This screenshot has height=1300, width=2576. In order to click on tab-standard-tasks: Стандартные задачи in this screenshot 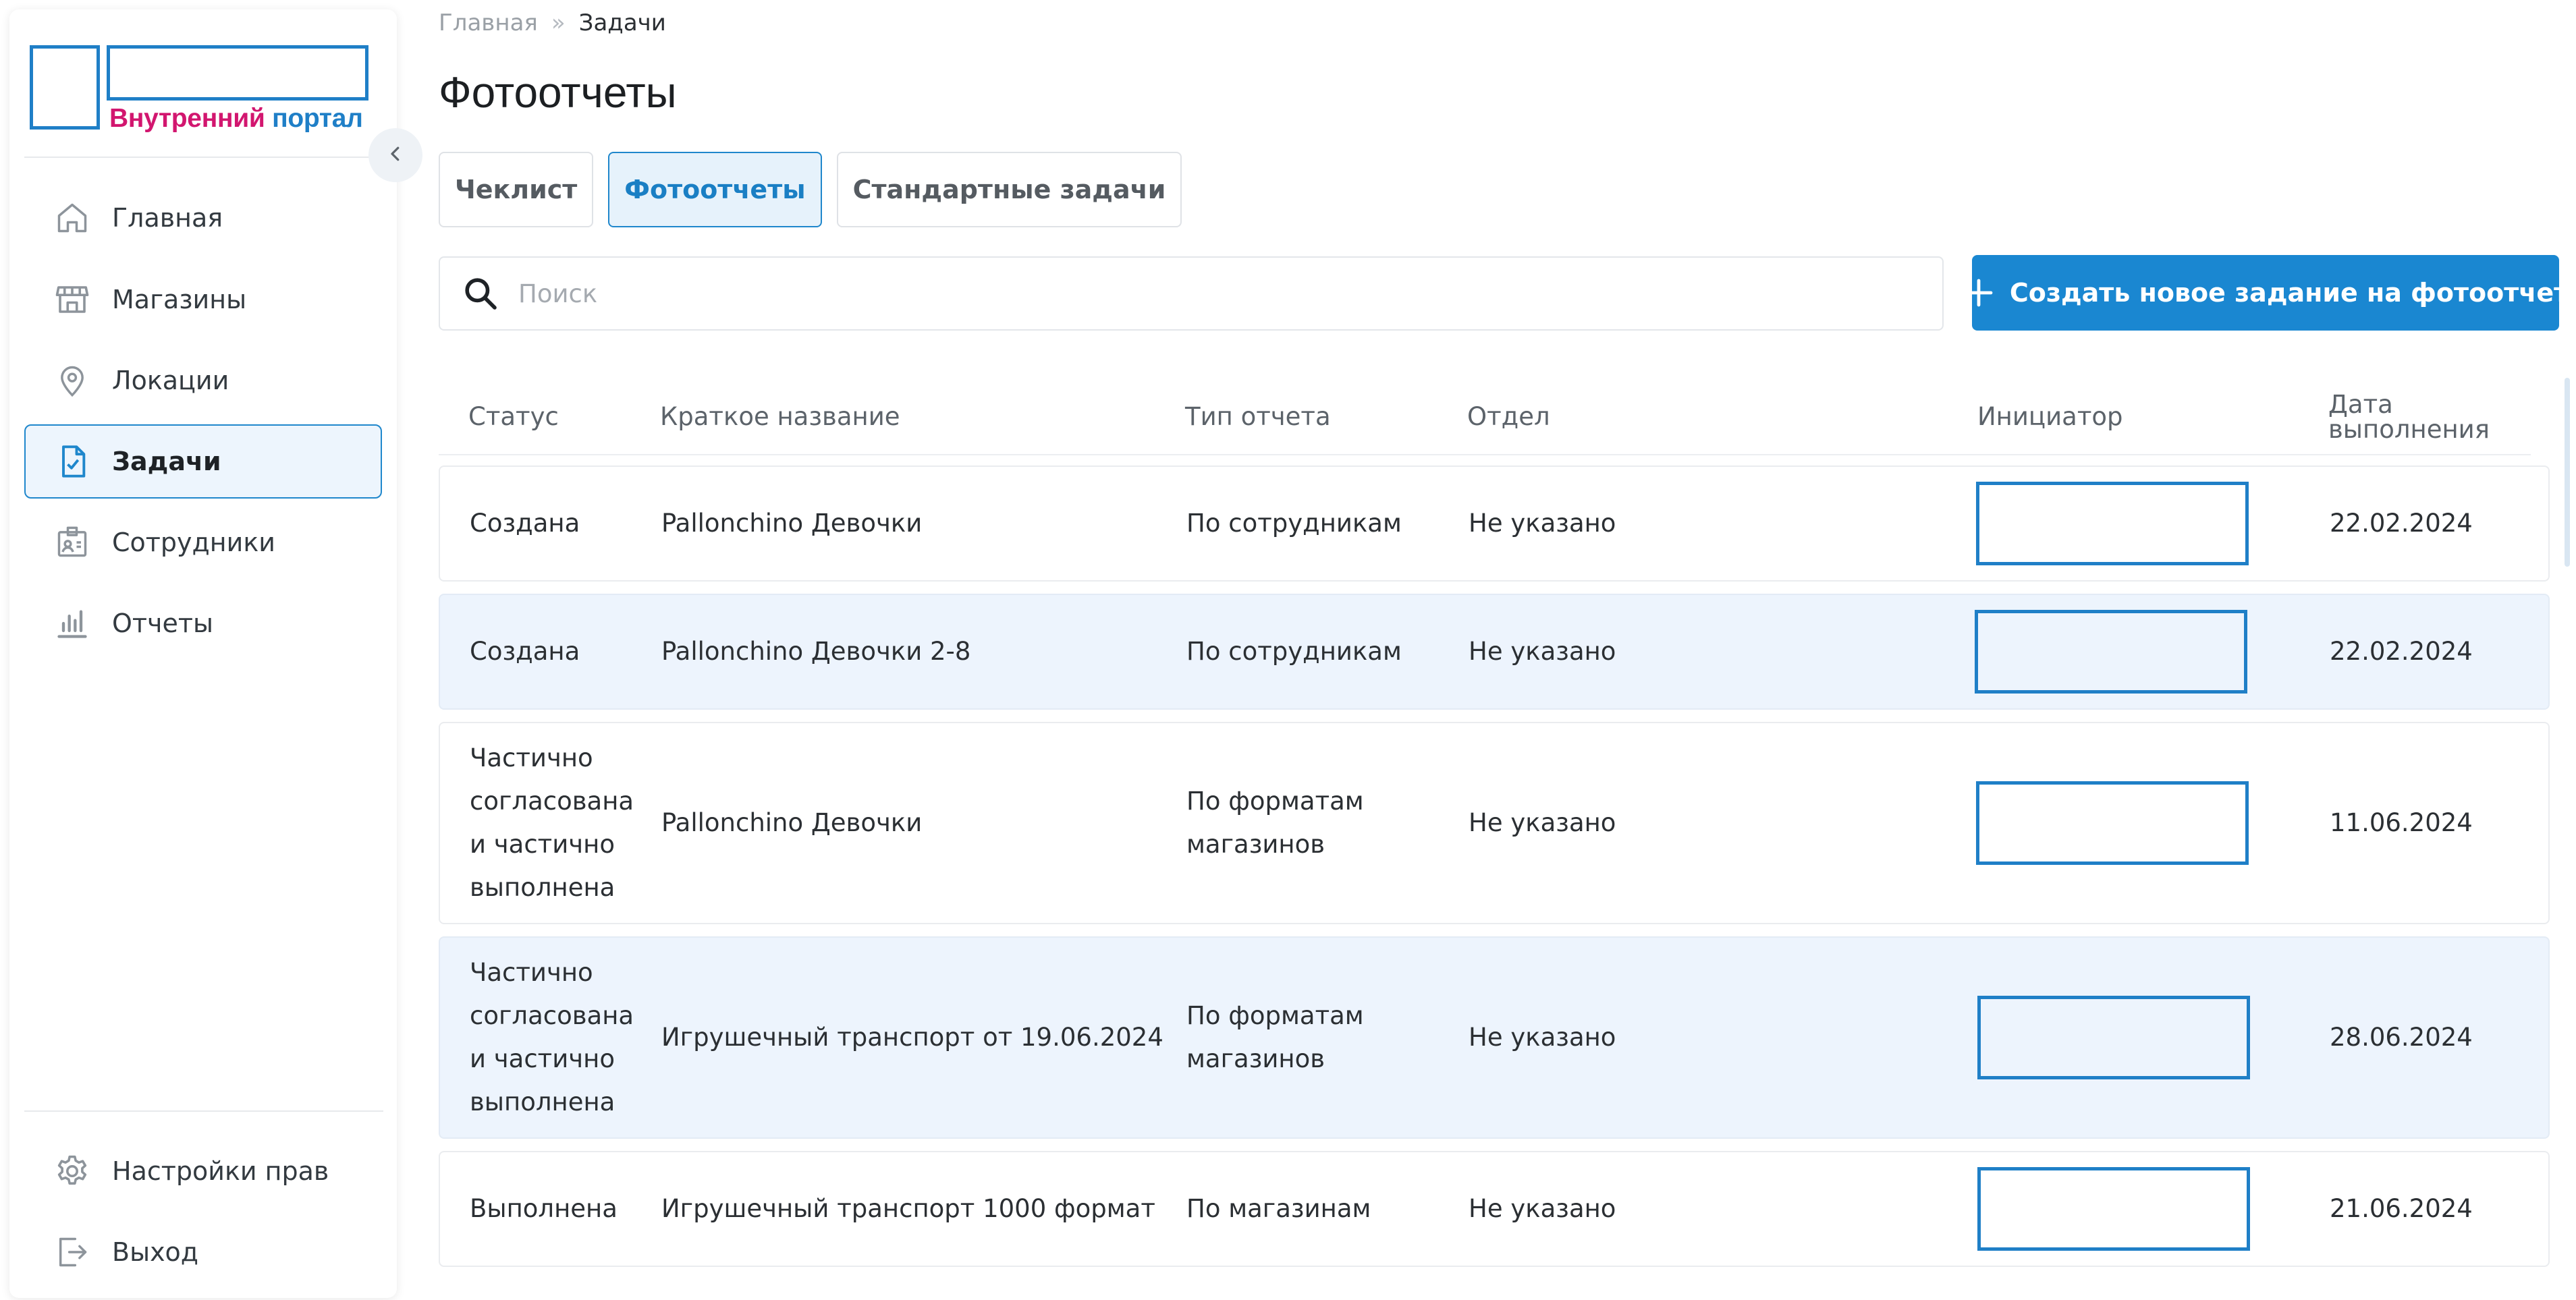, I will do `click(1009, 190)`.